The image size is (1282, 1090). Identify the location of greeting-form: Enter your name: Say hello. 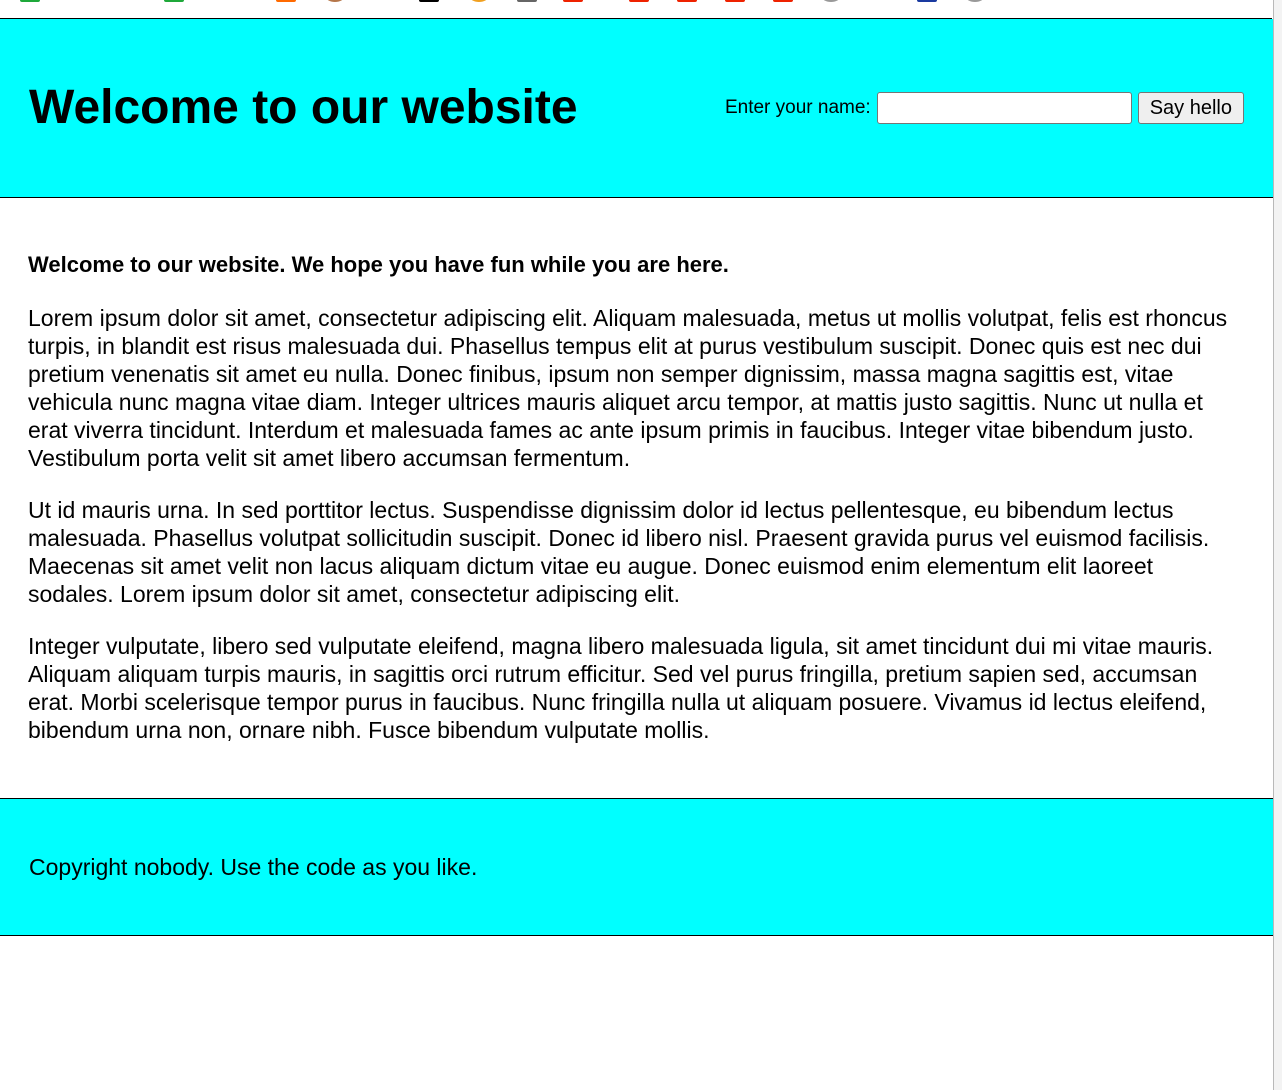
(984, 108).